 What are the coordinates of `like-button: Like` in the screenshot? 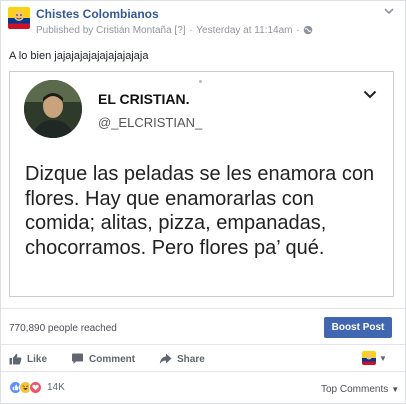 It's located at (28, 359).